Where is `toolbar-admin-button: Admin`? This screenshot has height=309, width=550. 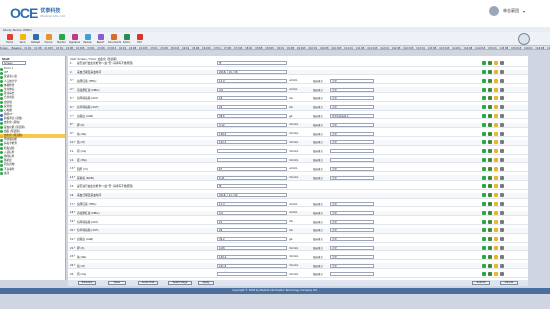
toolbar-admin-button: Admin is located at coordinates (126, 39).